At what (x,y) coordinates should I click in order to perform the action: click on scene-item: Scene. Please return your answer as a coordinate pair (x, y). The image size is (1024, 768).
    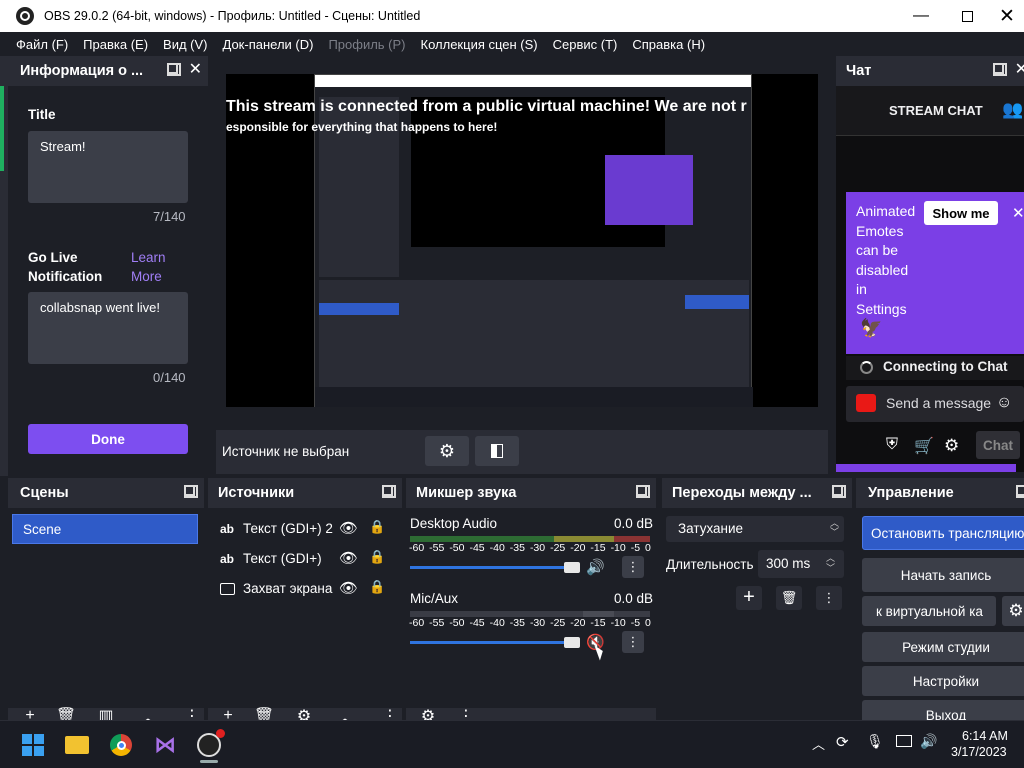
    Looking at the image, I should click on (105, 529).